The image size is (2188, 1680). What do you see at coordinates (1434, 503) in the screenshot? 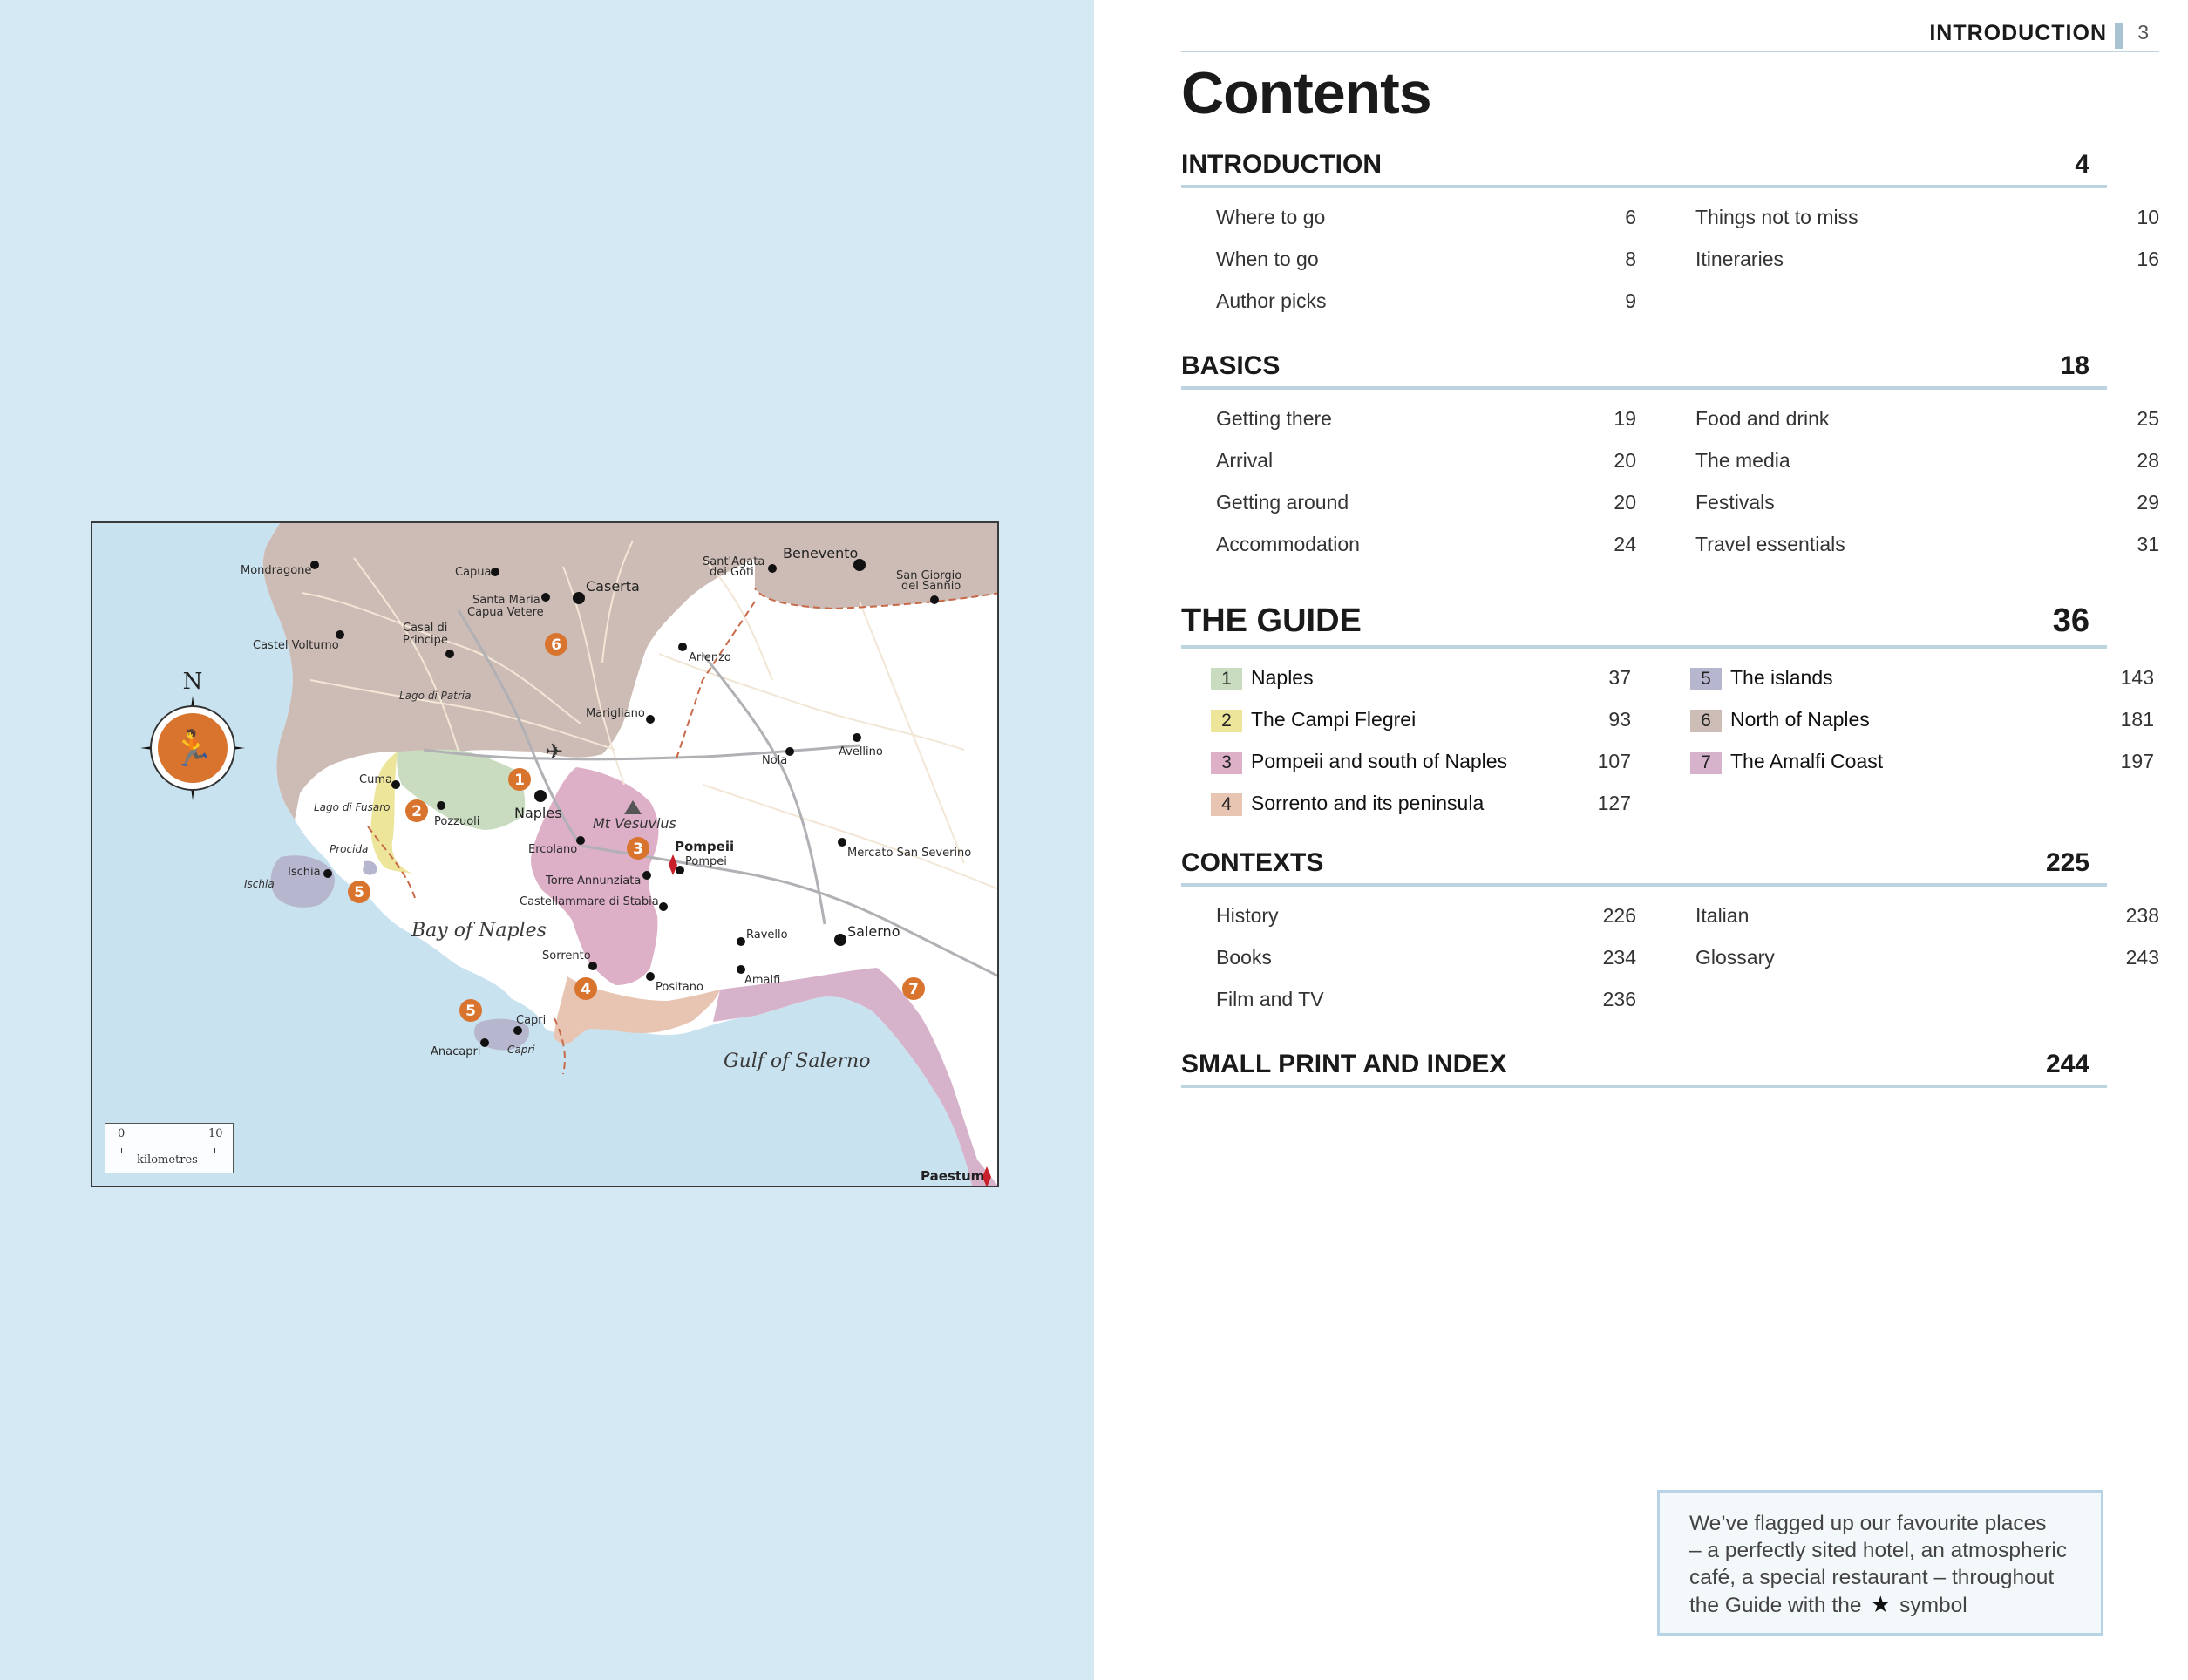
I see `toc-entry: Getting around 20` at bounding box center [1434, 503].